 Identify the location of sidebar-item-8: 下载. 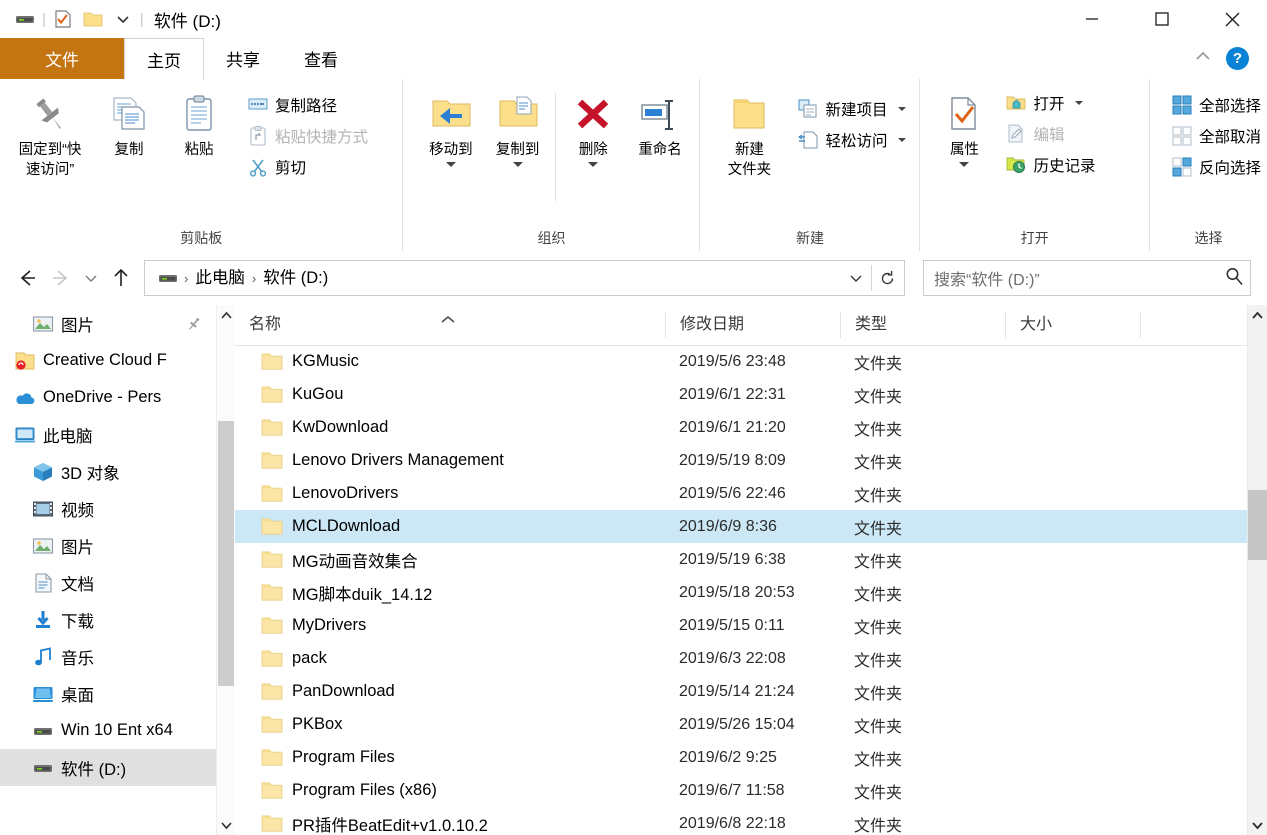
(108, 619).